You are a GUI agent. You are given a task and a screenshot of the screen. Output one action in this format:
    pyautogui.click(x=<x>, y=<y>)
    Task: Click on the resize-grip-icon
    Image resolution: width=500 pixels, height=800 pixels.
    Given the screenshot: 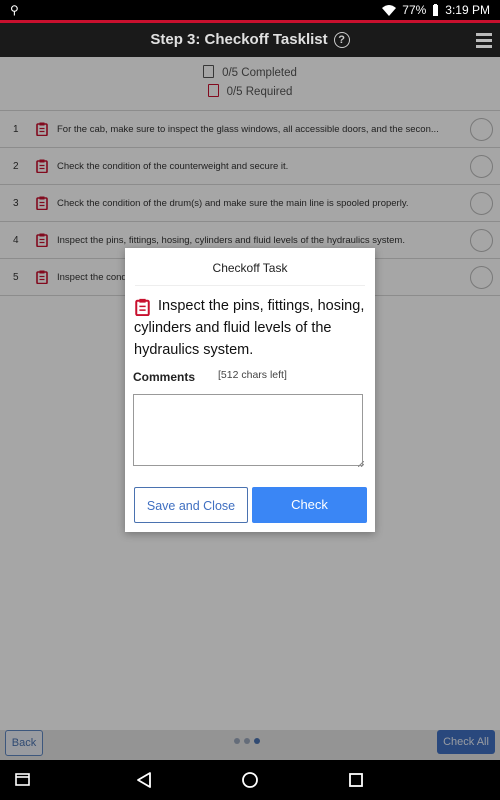 What is the action you would take?
    pyautogui.click(x=361, y=464)
    